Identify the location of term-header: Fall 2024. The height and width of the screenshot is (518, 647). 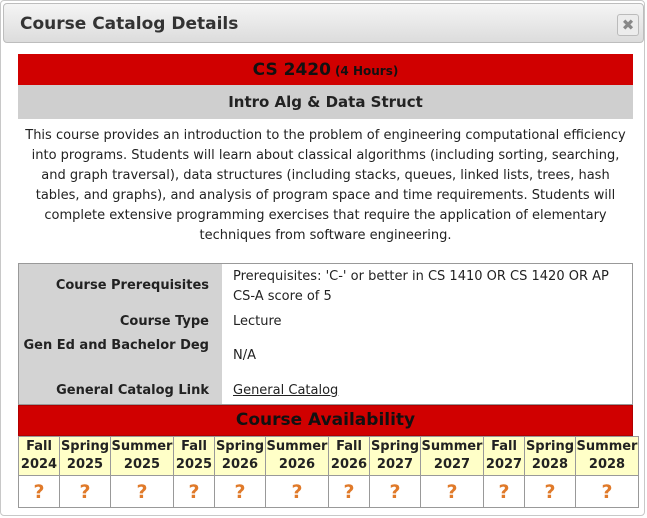
(39, 456).